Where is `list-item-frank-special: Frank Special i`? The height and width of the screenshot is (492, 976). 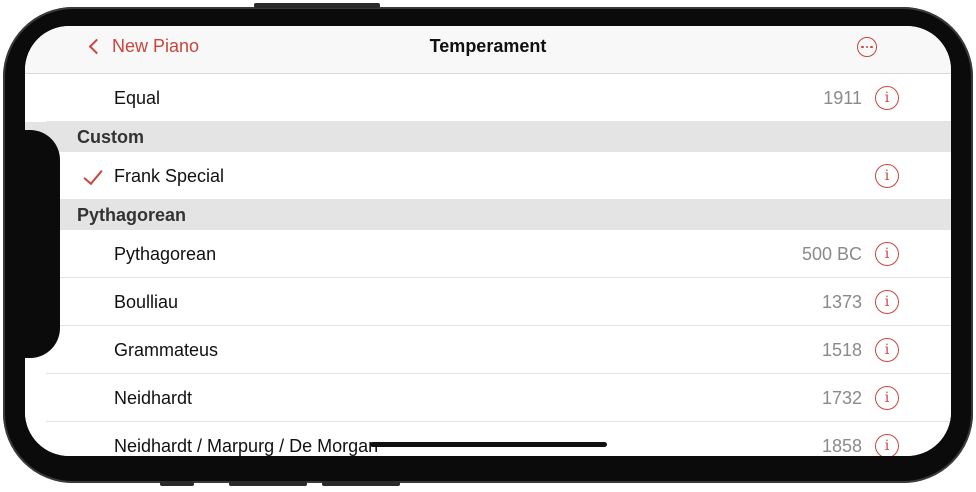 list-item-frank-special: Frank Special i is located at coordinates (488, 176).